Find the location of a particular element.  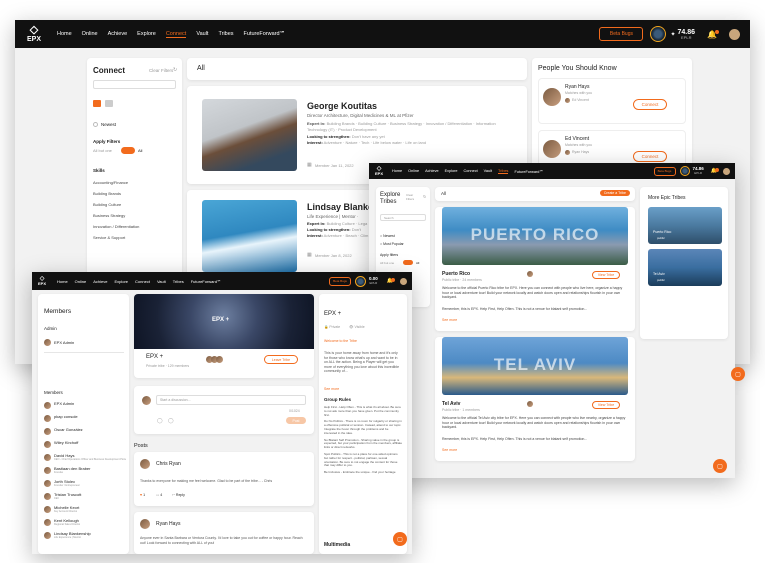

tribe-image: PUERTO RICO is located at coordinates (535, 236).